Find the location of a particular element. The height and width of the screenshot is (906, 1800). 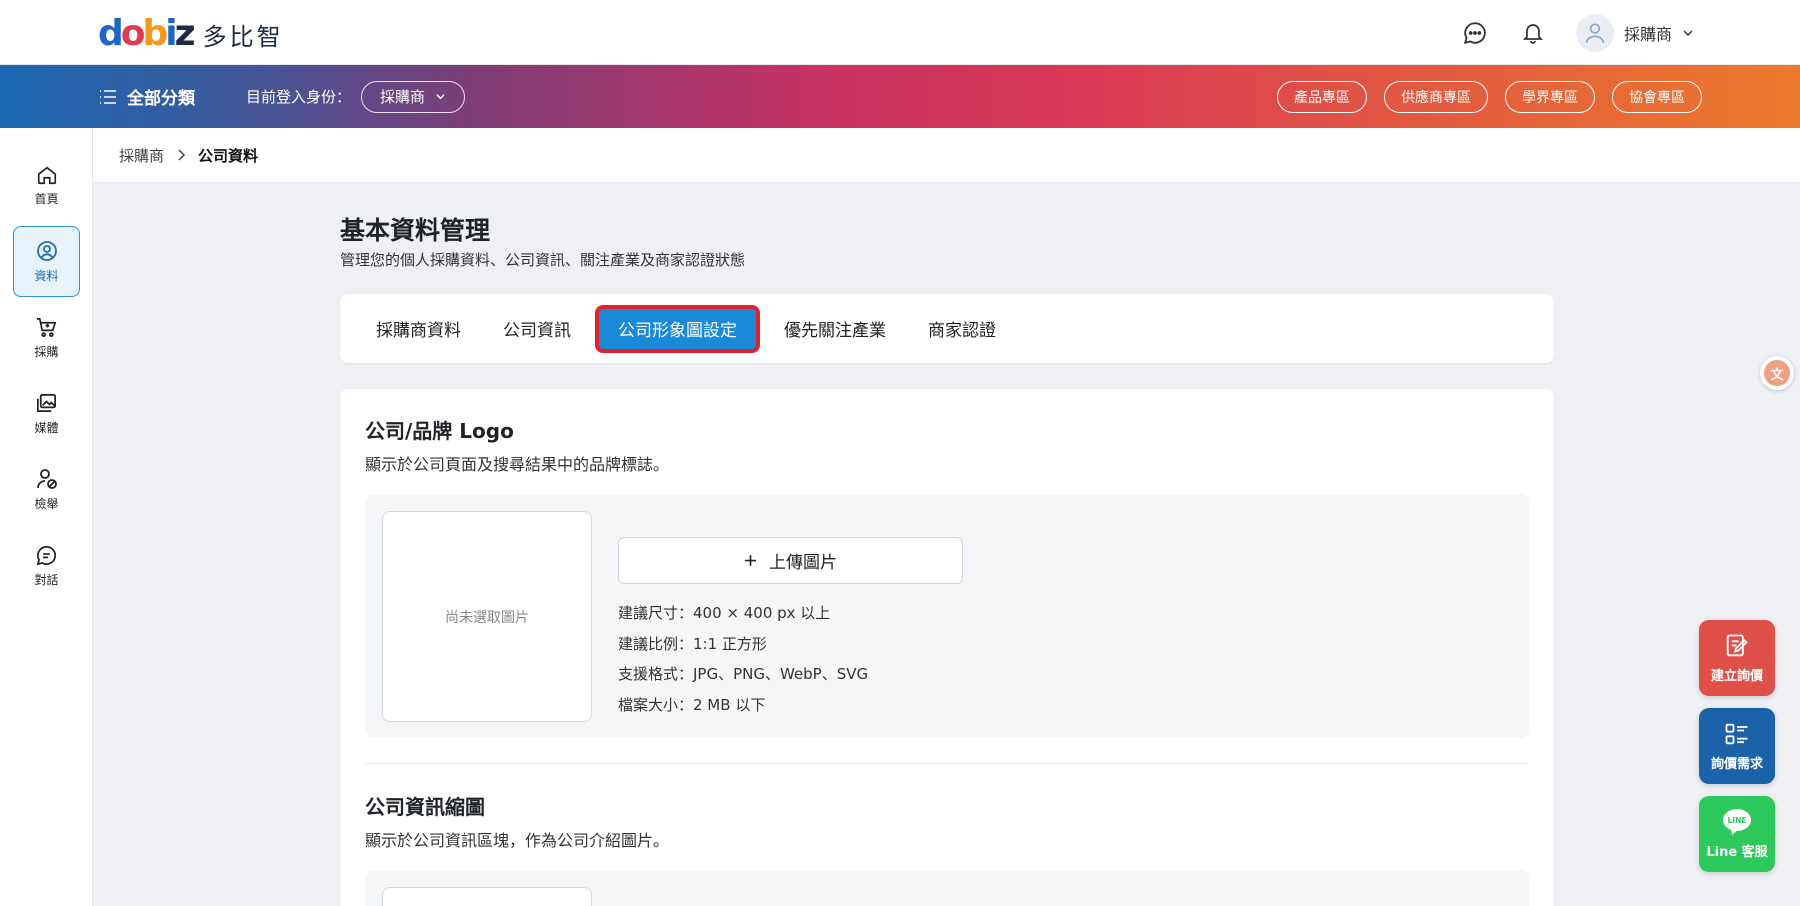

thumb-preview is located at coordinates (487, 896).